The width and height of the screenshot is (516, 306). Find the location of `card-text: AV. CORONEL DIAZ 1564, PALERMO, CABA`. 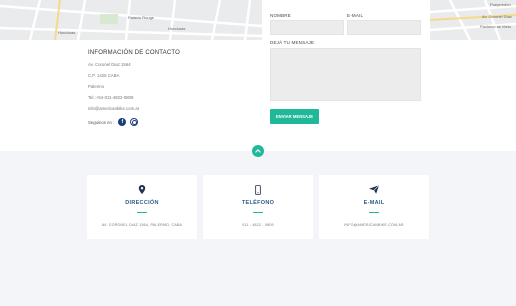

card-text: AV. CORONEL DIAZ 1564, PALERMO, CABA is located at coordinates (142, 225).